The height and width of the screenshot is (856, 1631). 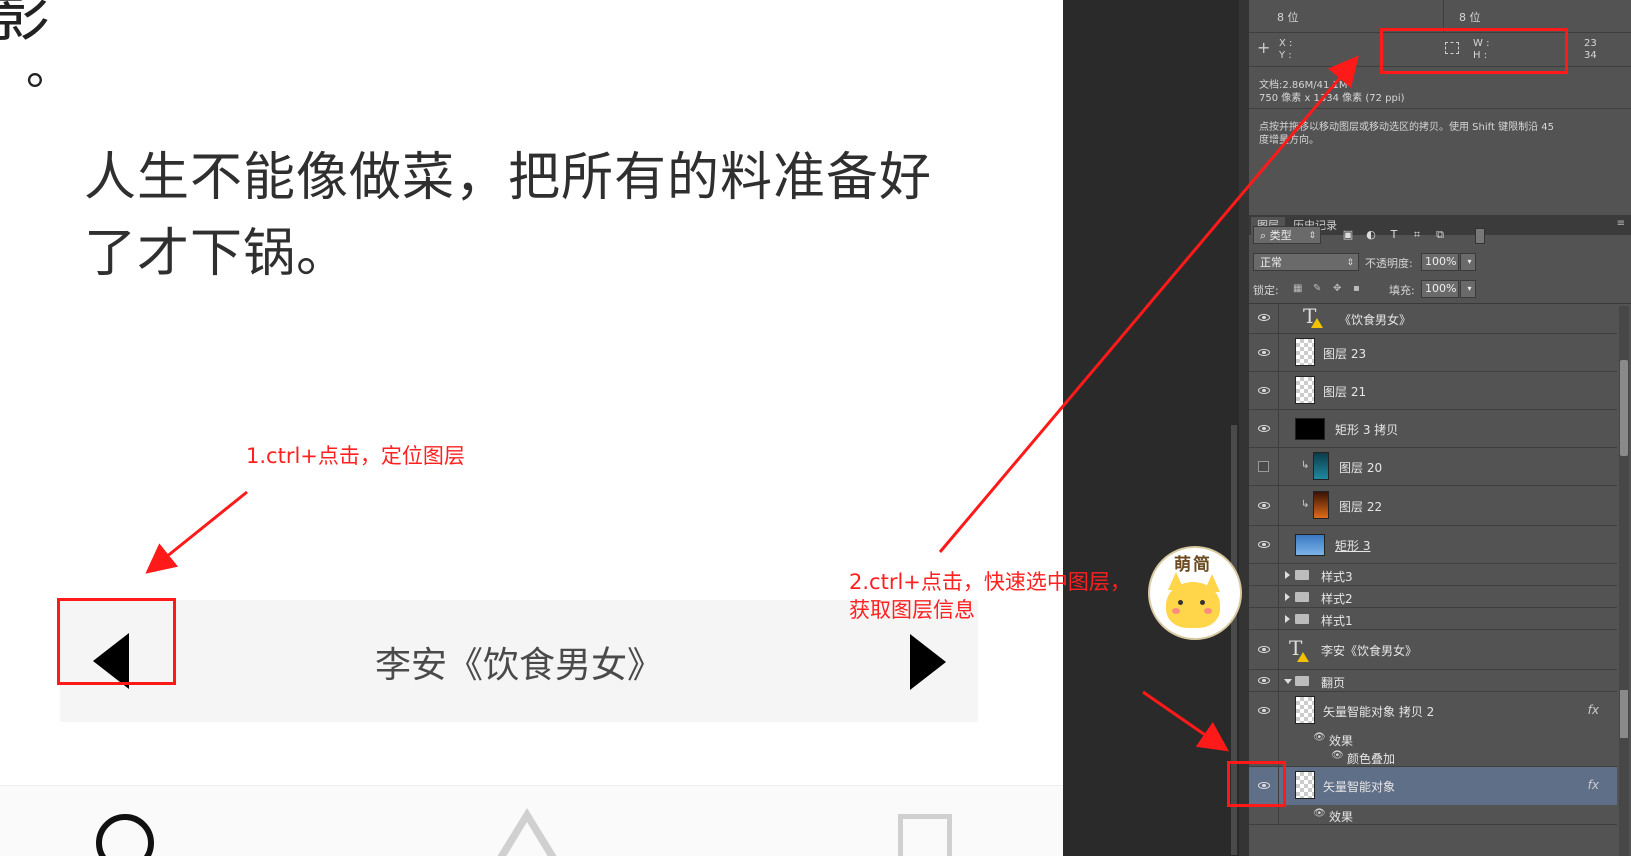 What do you see at coordinates (1288, 681) in the screenshot?
I see `collapse-arrow-icon` at bounding box center [1288, 681].